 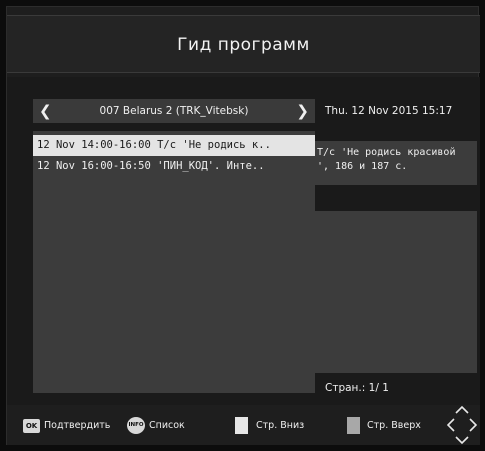 I want to click on chevron-right-icon: ❯, so click(x=302, y=111).